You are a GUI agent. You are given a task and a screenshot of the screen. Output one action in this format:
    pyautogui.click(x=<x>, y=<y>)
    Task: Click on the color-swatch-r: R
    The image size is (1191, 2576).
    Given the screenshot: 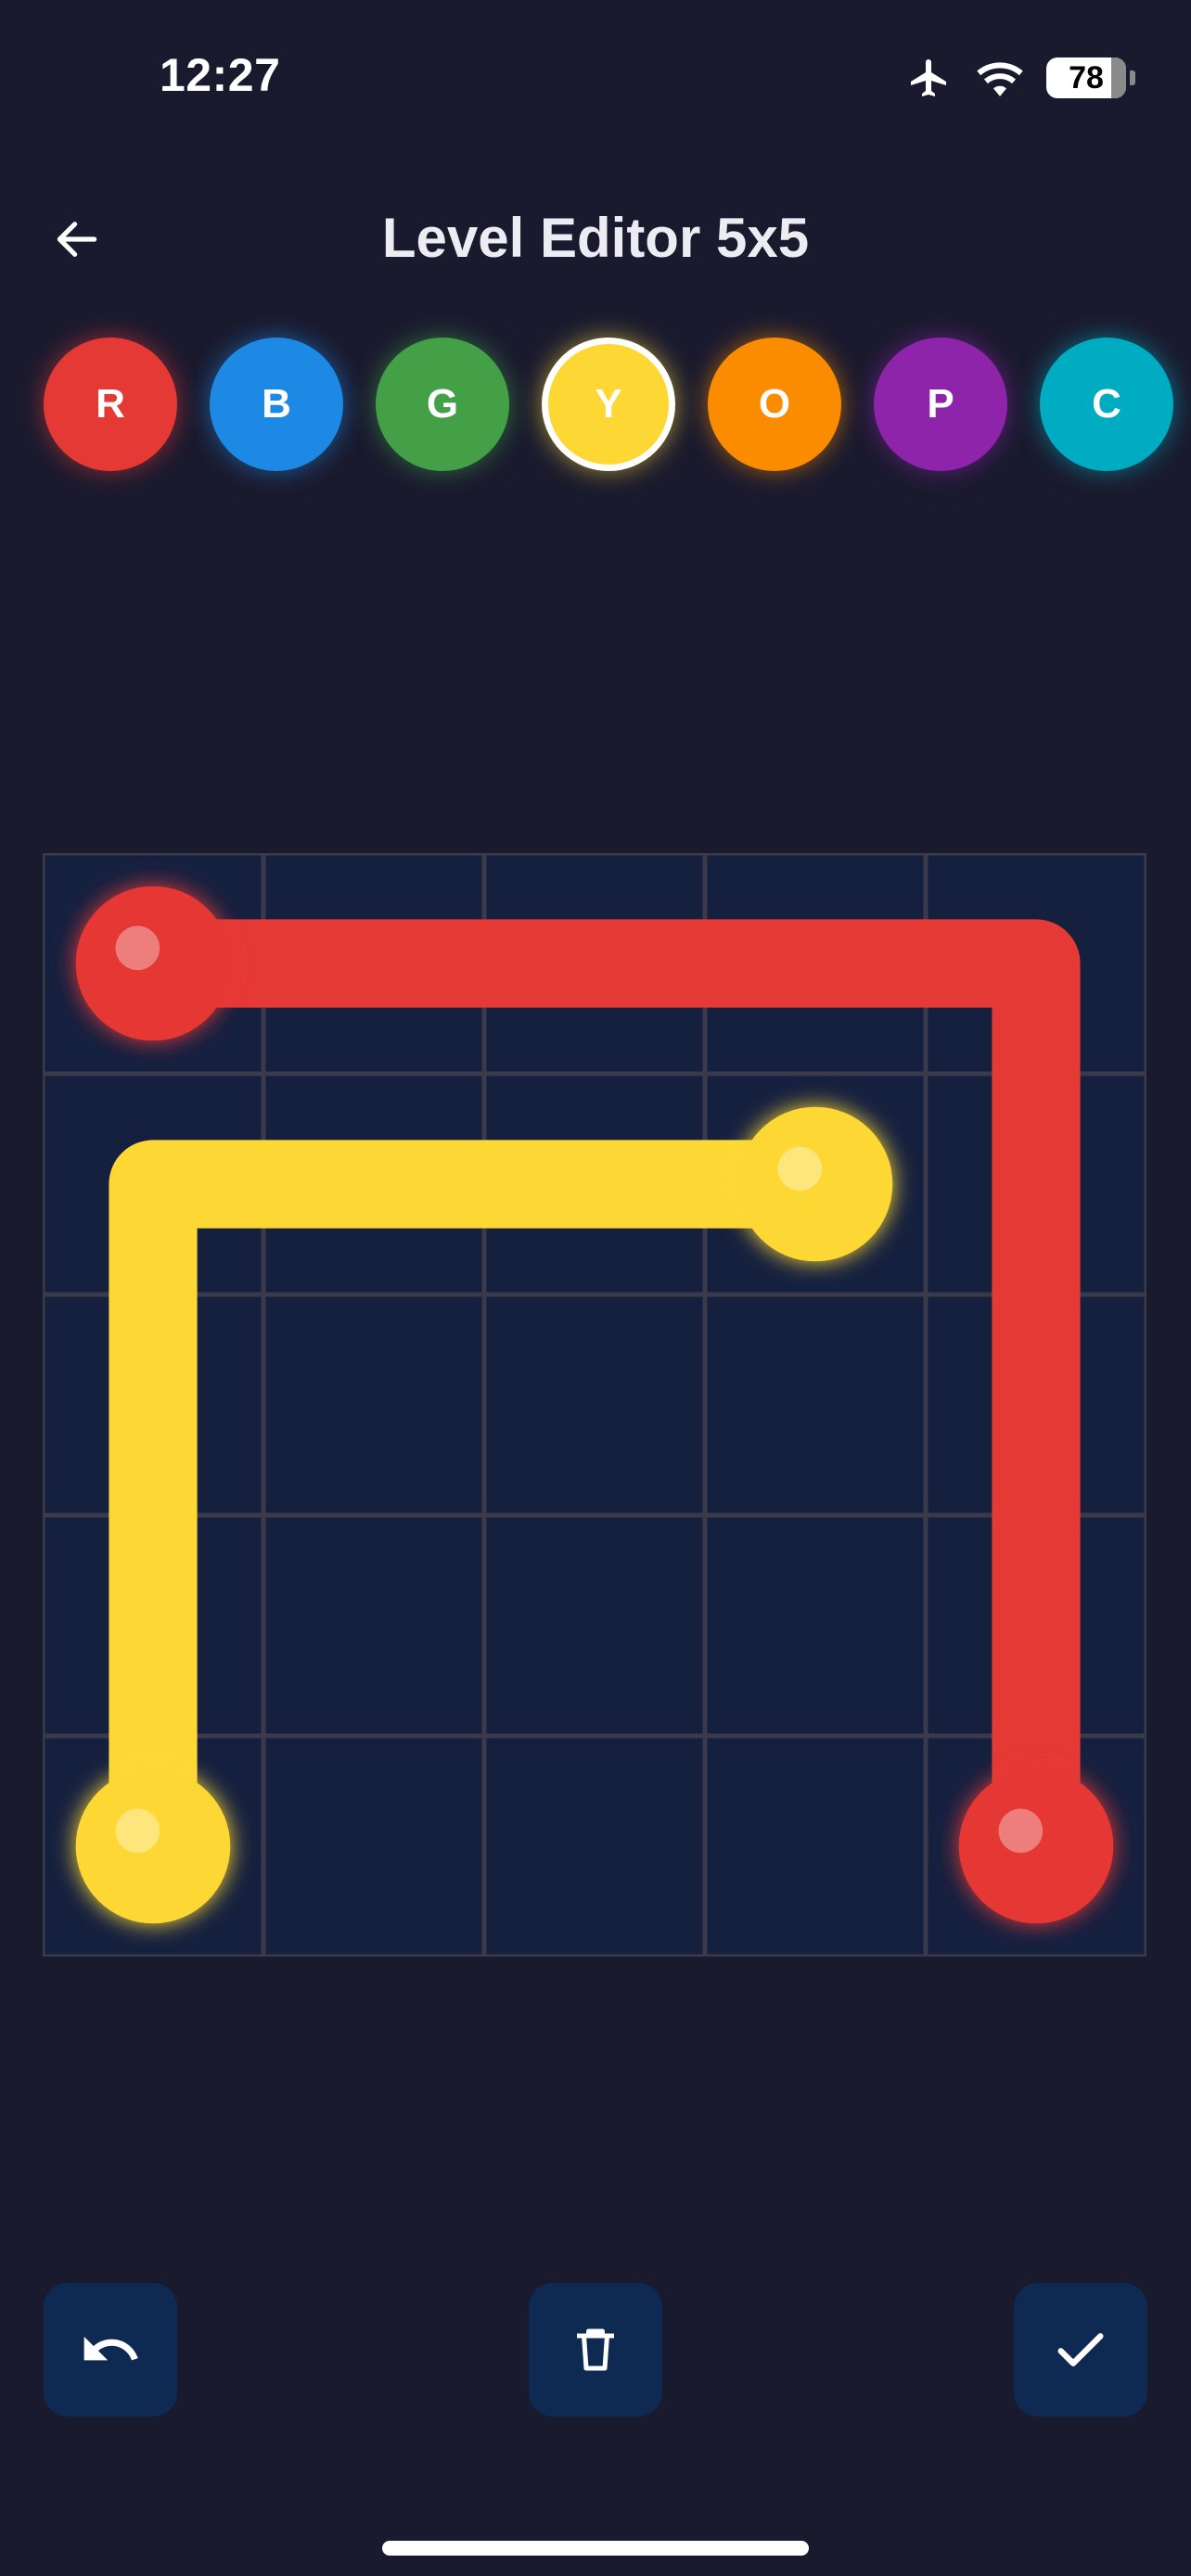 What is the action you would take?
    pyautogui.click(x=111, y=405)
    